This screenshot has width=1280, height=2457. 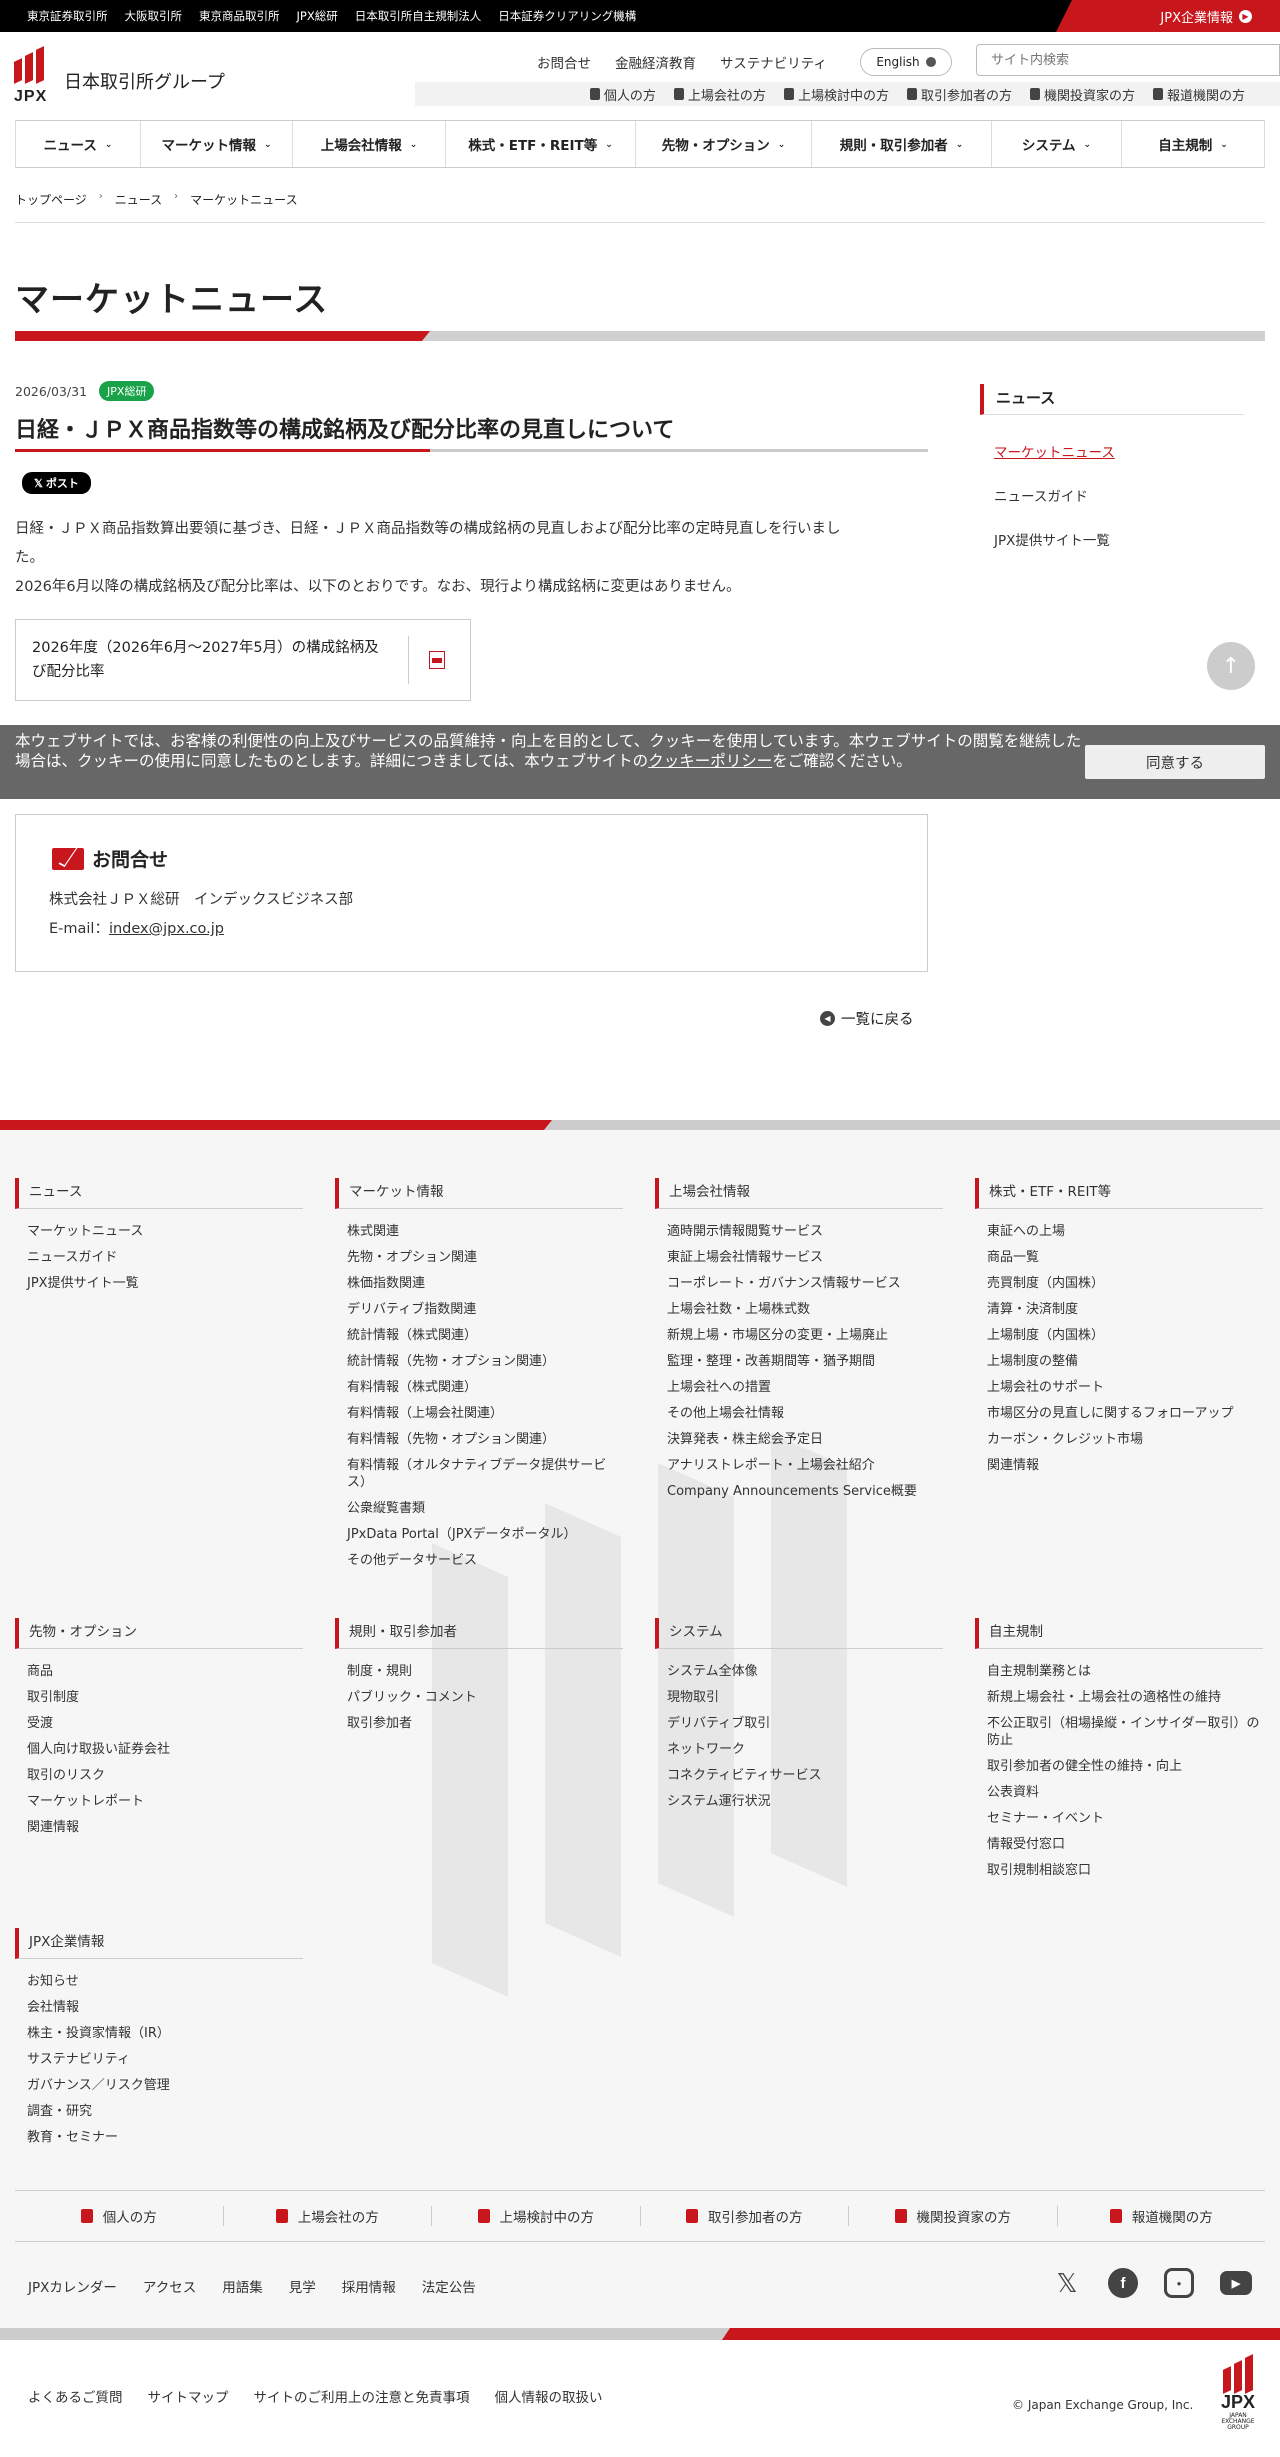 I want to click on footer-link-recruit: 採用情報, so click(x=369, y=2286).